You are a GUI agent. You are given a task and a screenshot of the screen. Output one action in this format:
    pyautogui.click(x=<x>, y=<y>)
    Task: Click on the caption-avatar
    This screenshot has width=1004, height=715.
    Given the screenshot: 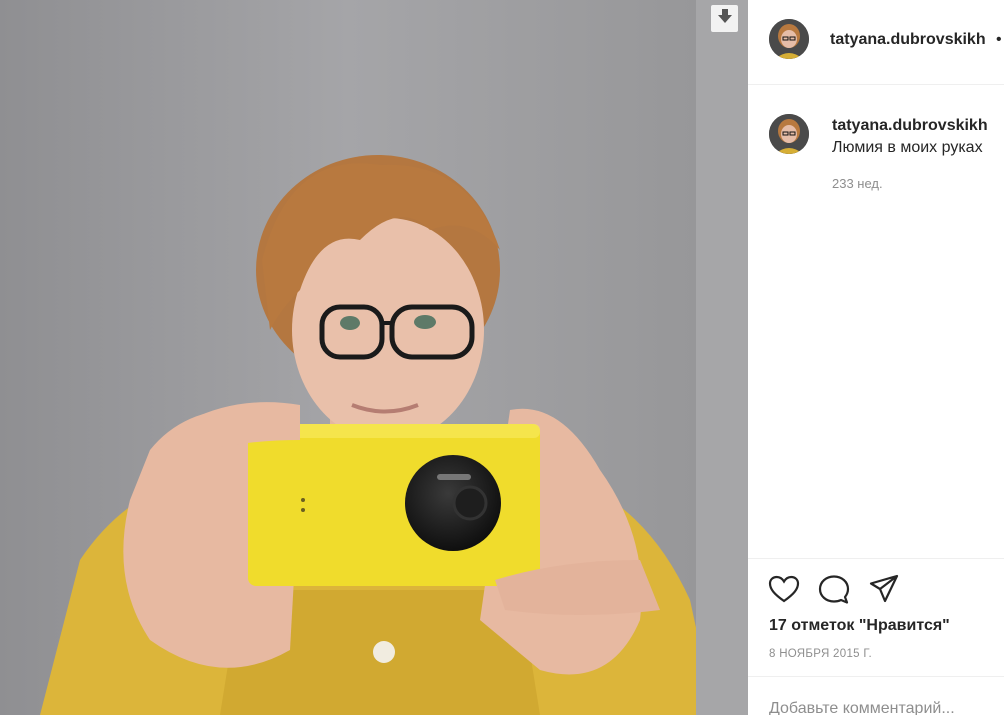 What is the action you would take?
    pyautogui.click(x=789, y=134)
    